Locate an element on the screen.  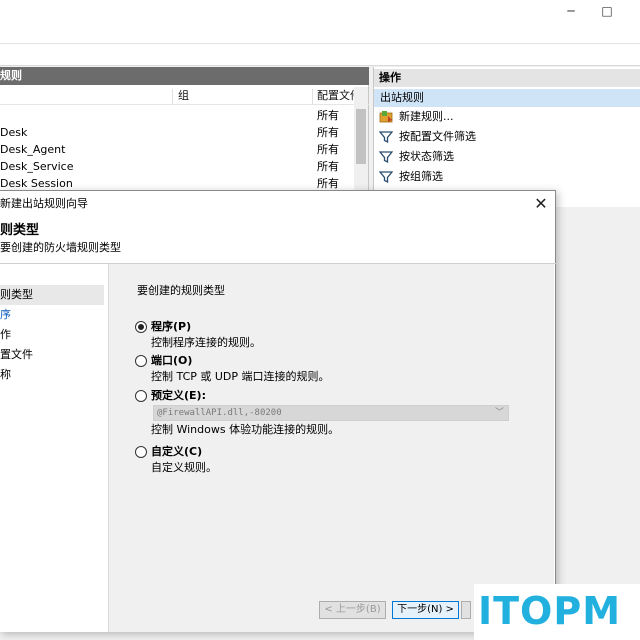
action-filter-by-group: 按组筛选 is located at coordinates (507, 177).